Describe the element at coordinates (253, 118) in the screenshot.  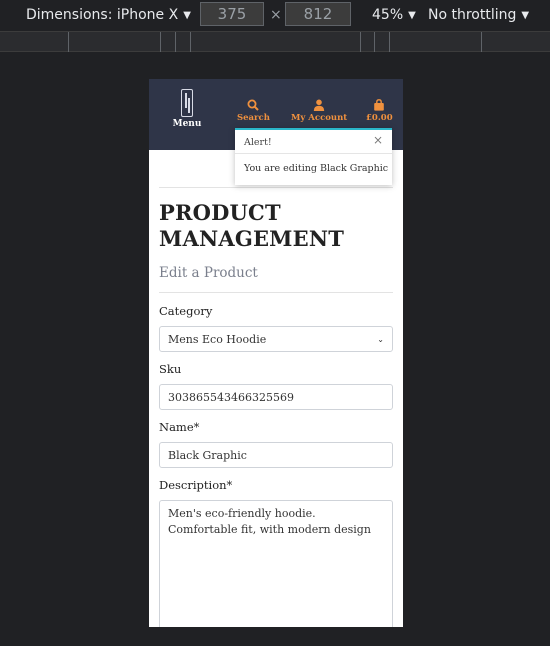
I see `nav-search-label: Search` at that location.